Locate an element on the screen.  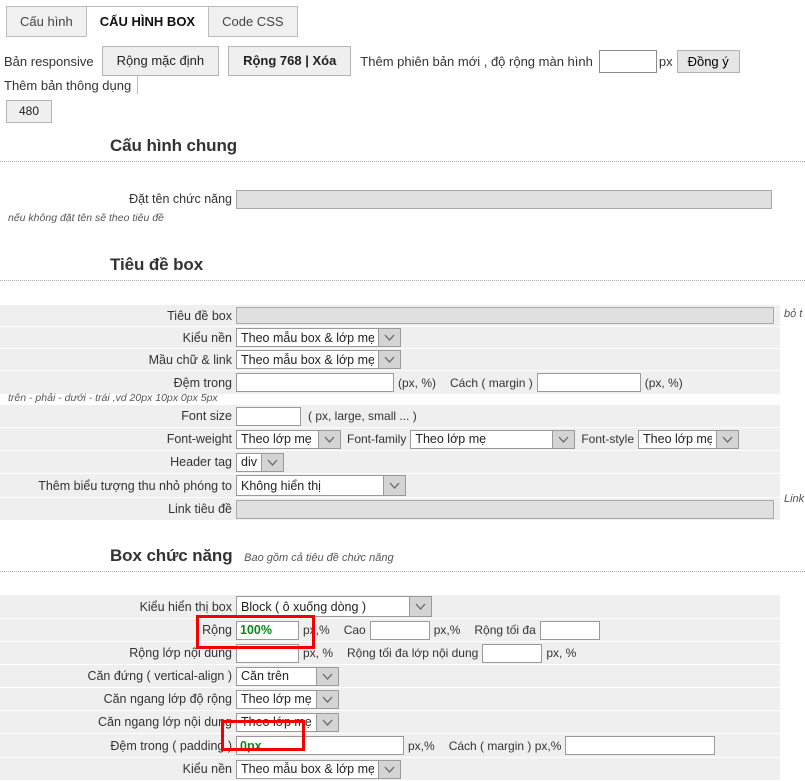
inner-width-label: Rộng lớp nội dung is located at coordinates (180, 653).